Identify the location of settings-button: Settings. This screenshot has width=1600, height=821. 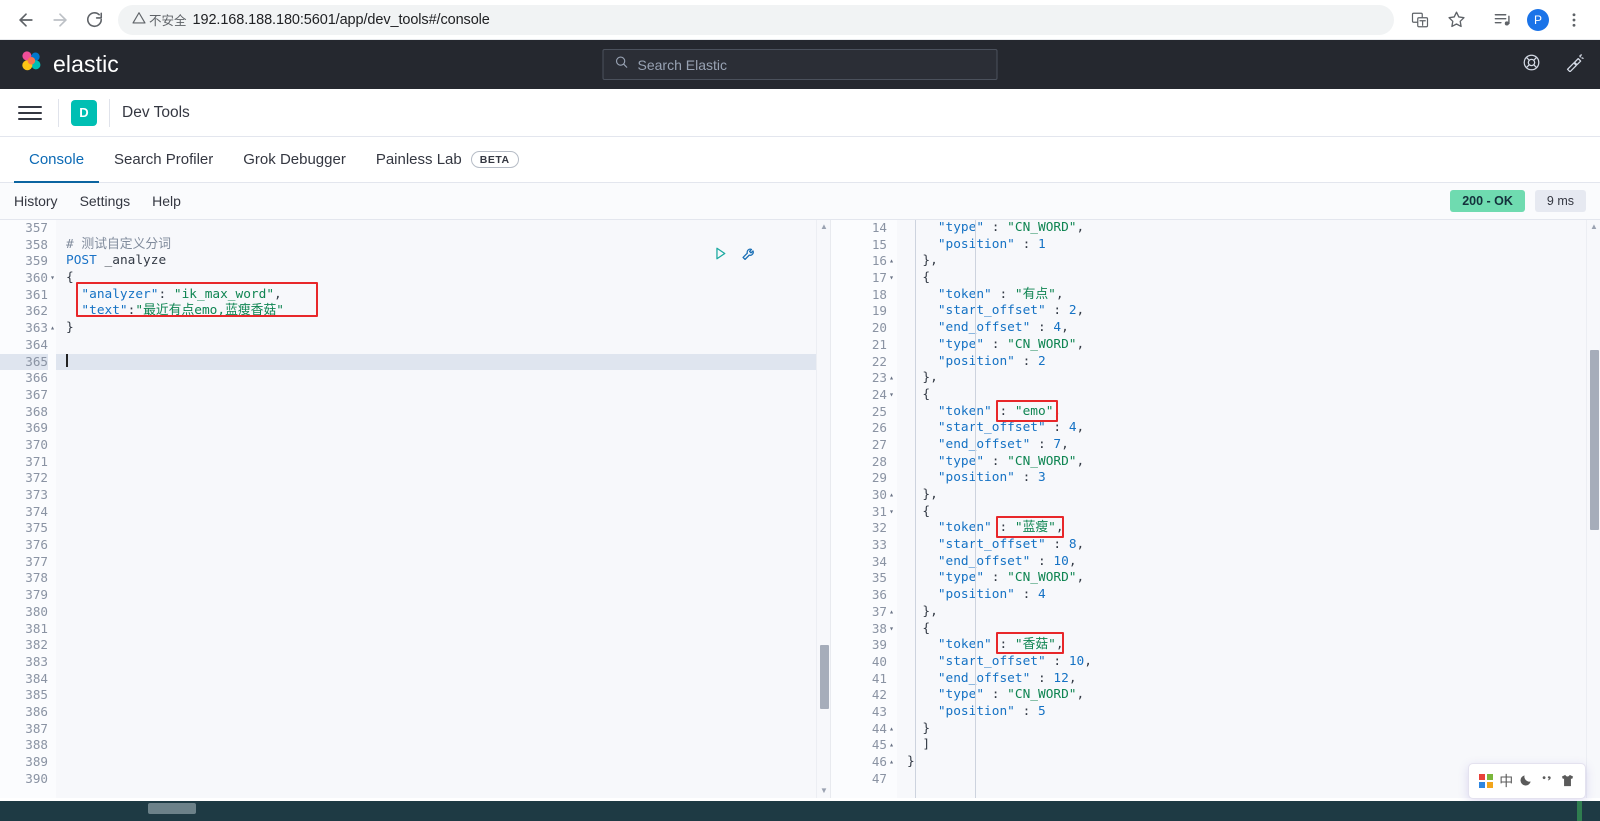
(105, 201).